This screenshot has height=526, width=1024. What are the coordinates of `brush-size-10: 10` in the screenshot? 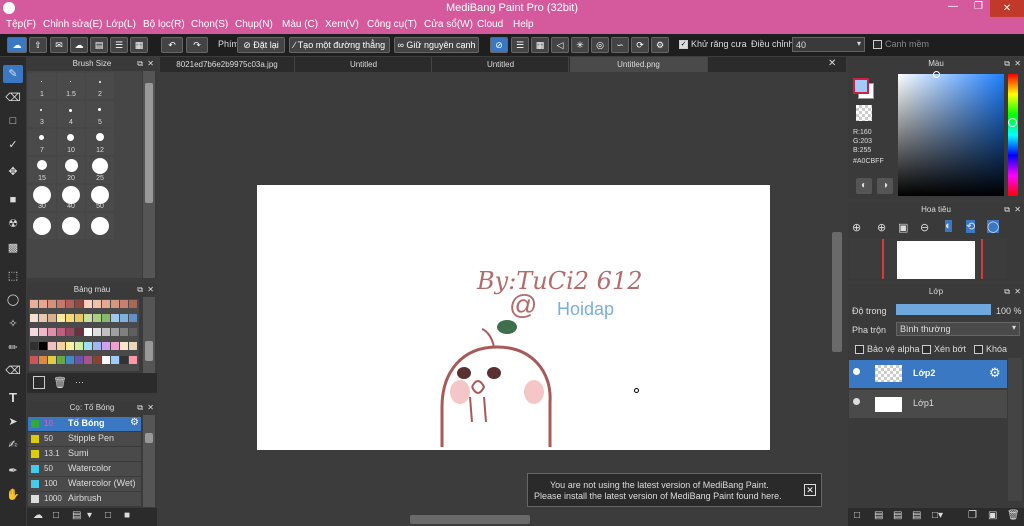 It's located at (71, 142).